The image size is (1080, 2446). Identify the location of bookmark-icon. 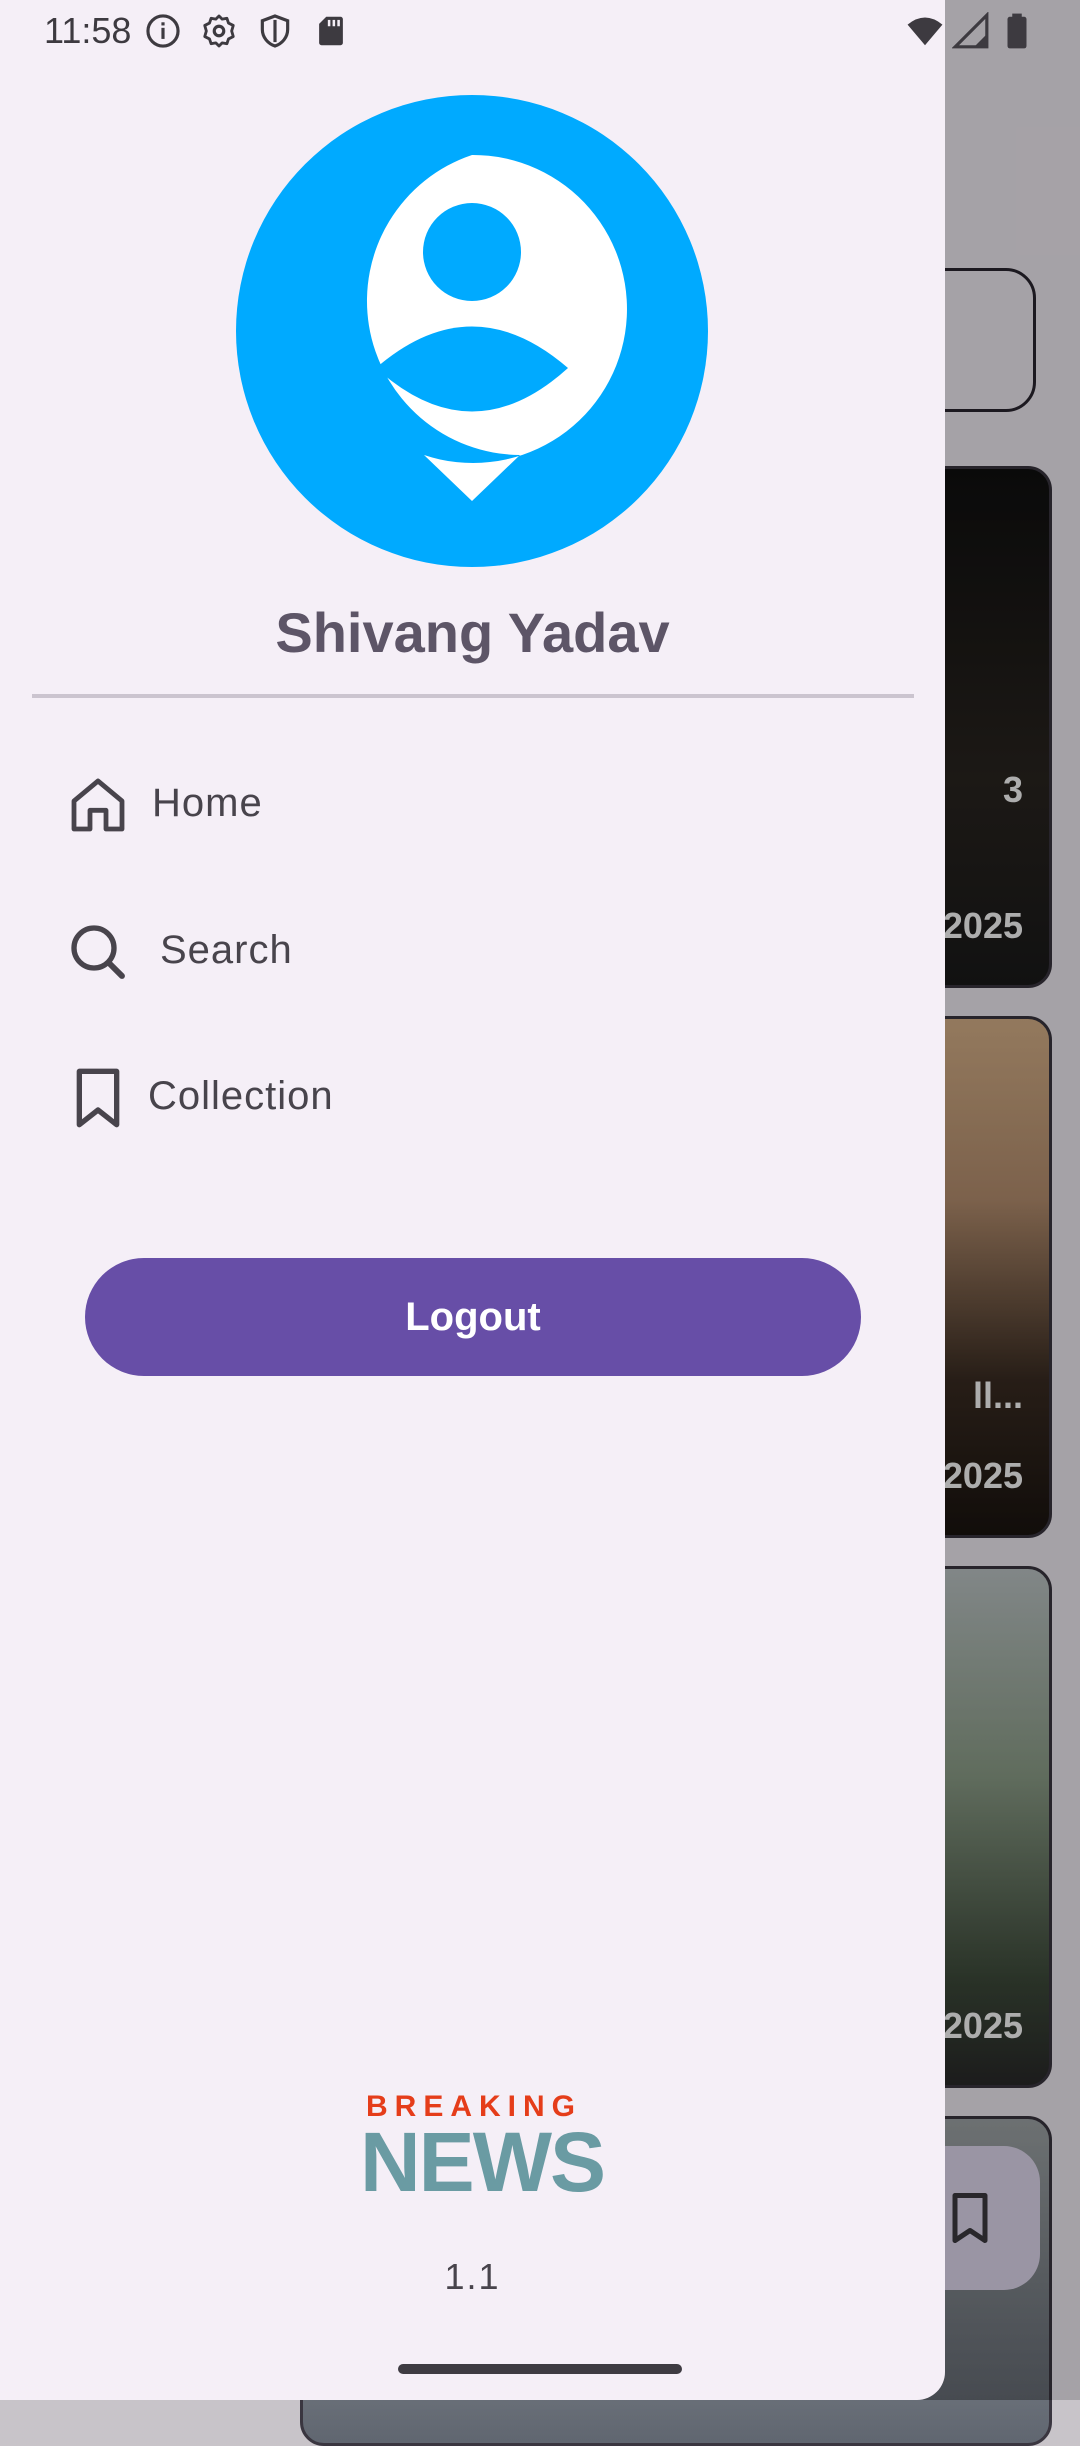
(98, 1098).